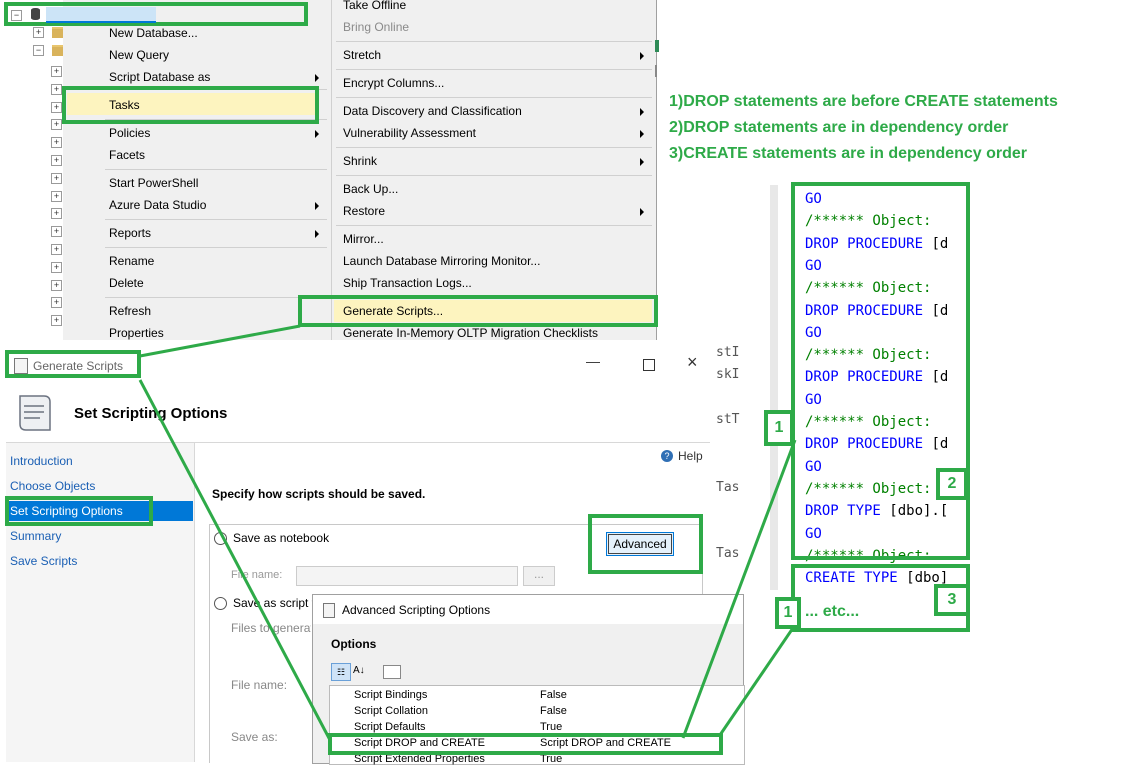 The image size is (1133, 765). I want to click on connector-etc, so click(757, 680).